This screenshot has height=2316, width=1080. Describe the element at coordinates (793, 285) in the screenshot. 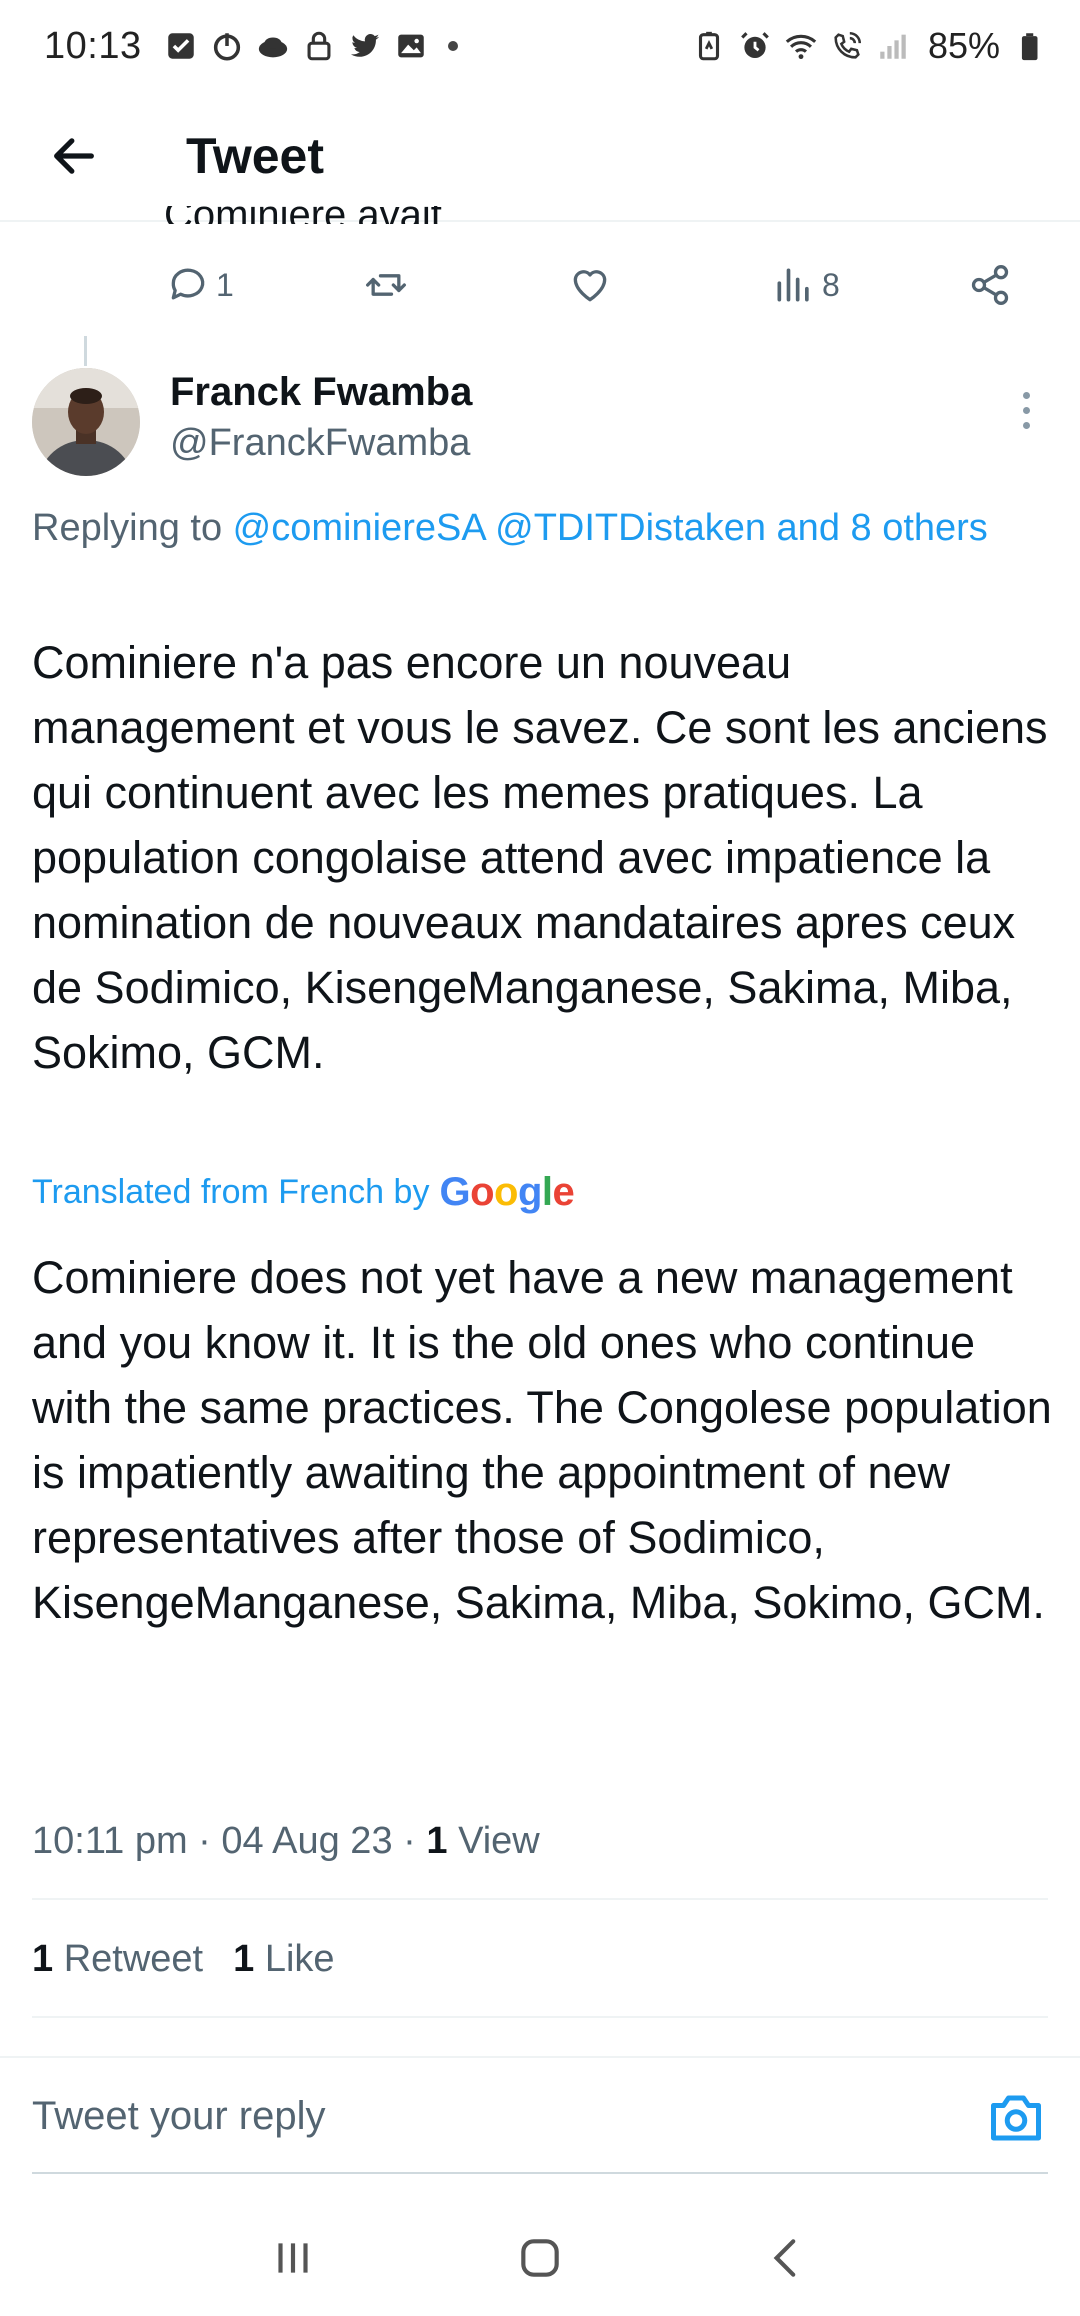

I see `views-icon` at that location.